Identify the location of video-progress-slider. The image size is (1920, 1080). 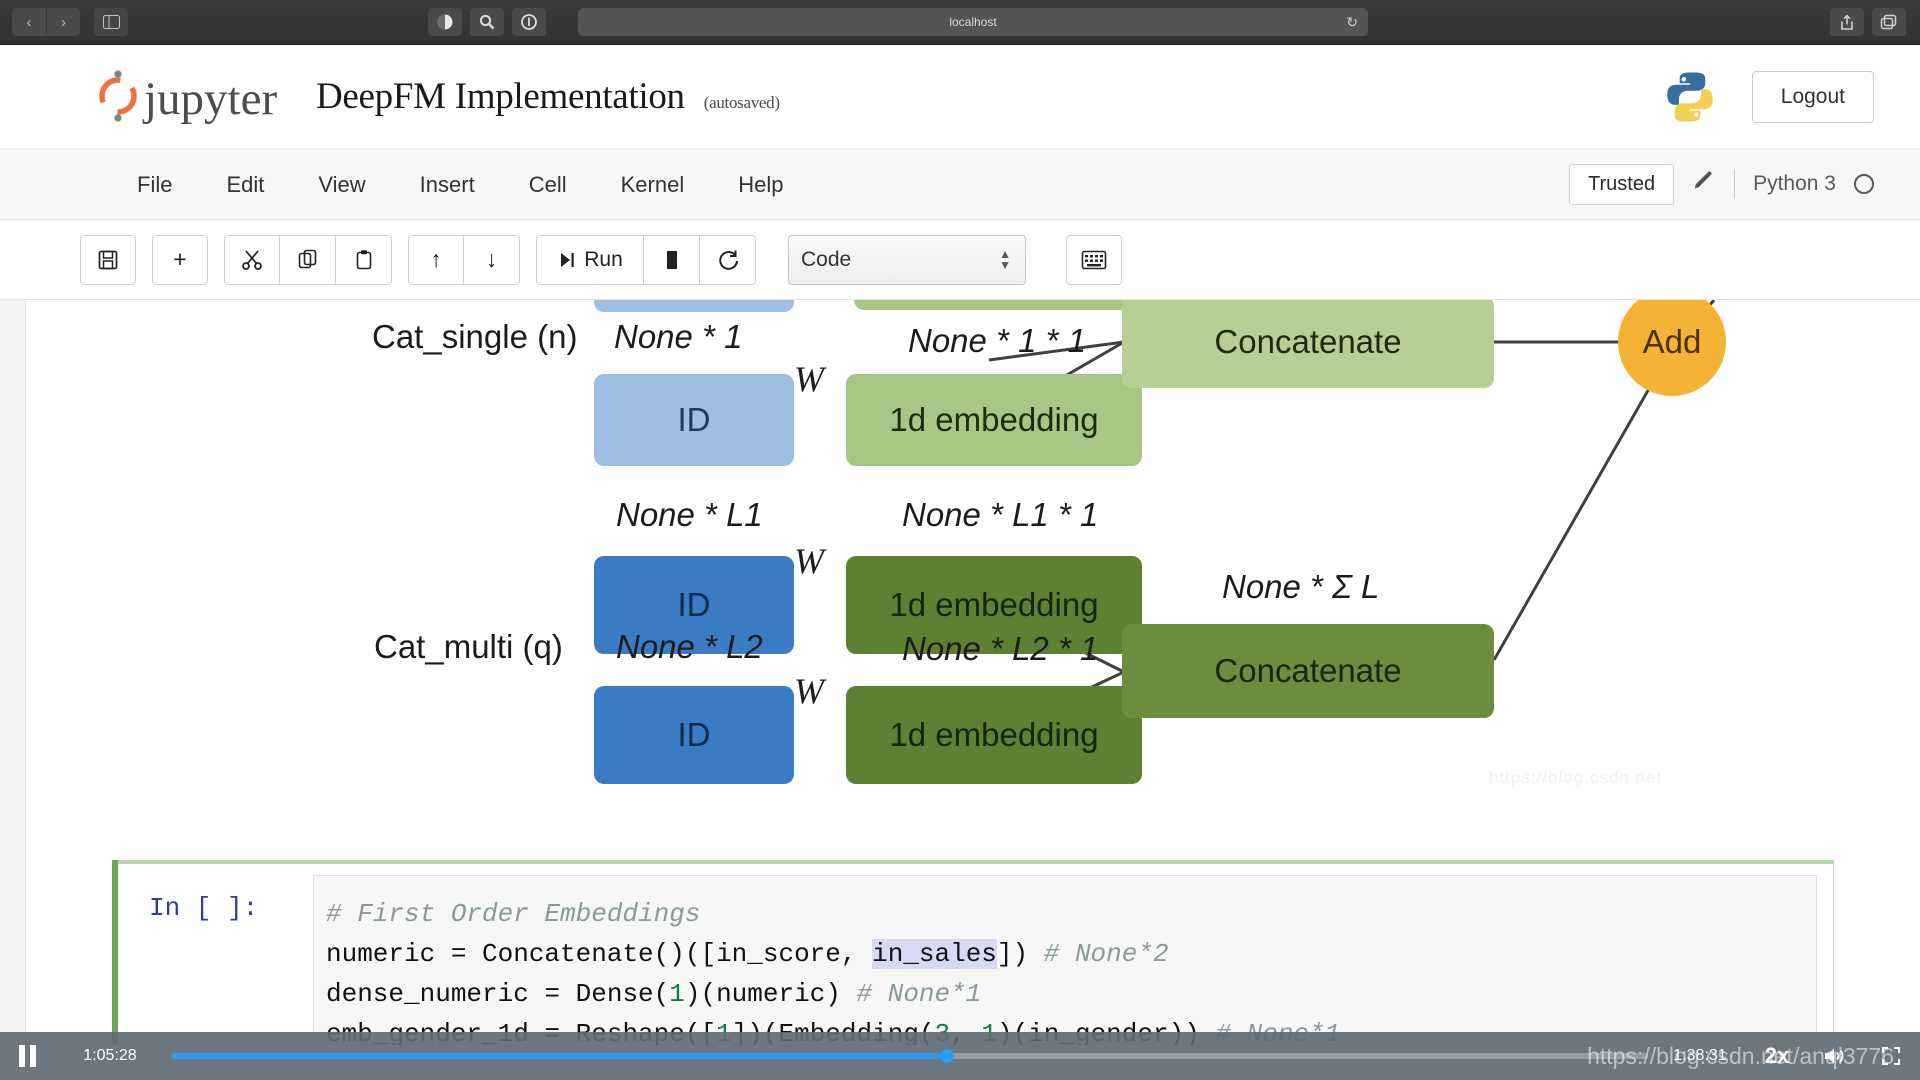
(910, 1056).